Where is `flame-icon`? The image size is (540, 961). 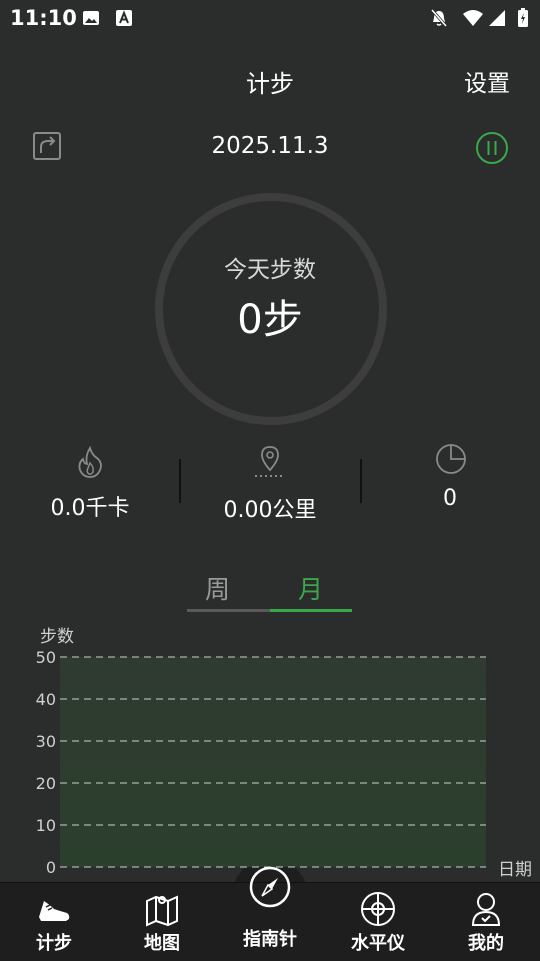
flame-icon is located at coordinates (90, 461).